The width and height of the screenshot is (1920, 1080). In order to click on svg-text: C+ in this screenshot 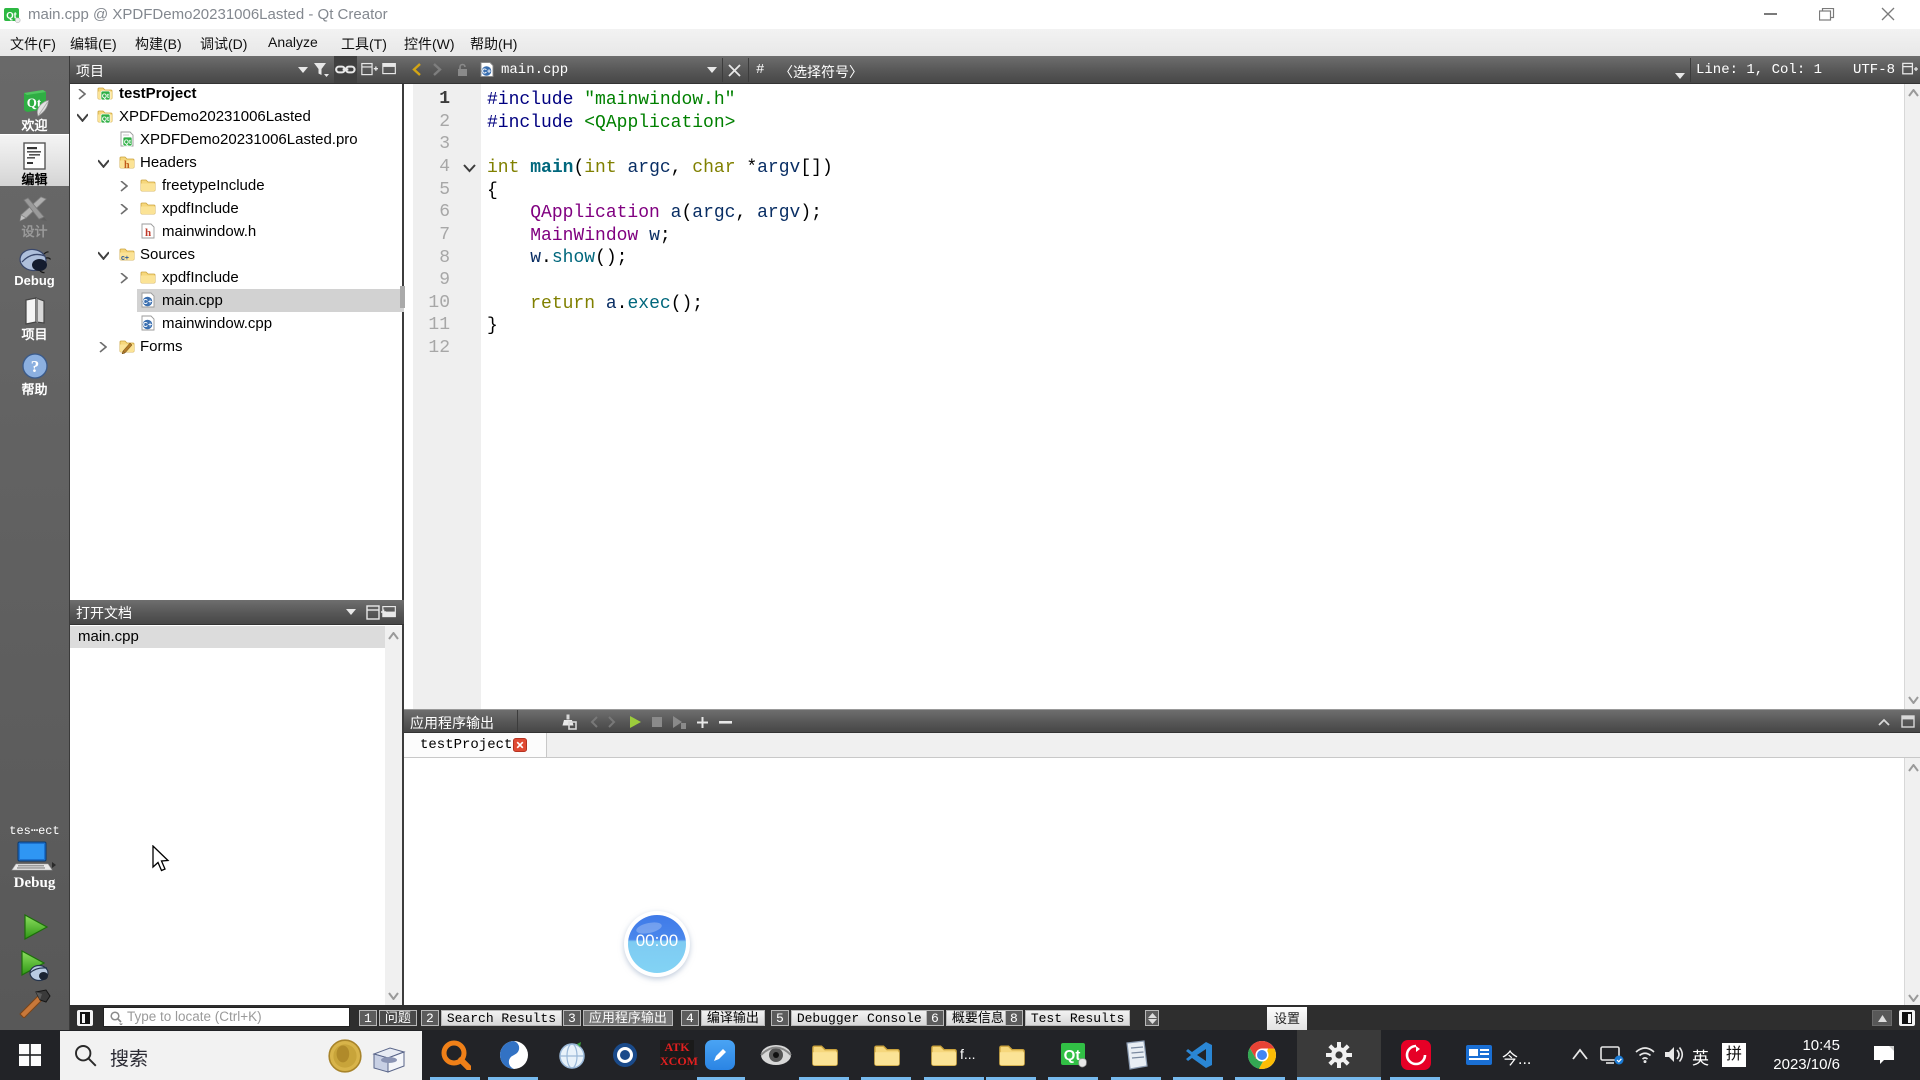, I will do `click(486, 72)`.